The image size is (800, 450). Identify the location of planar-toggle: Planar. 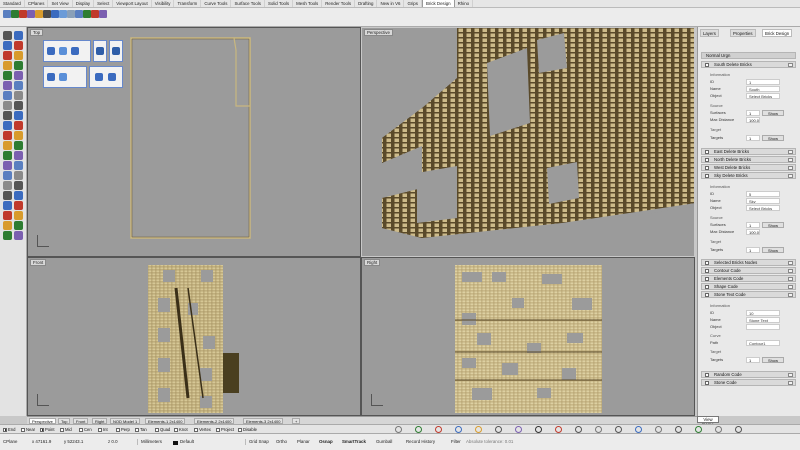
(303, 442).